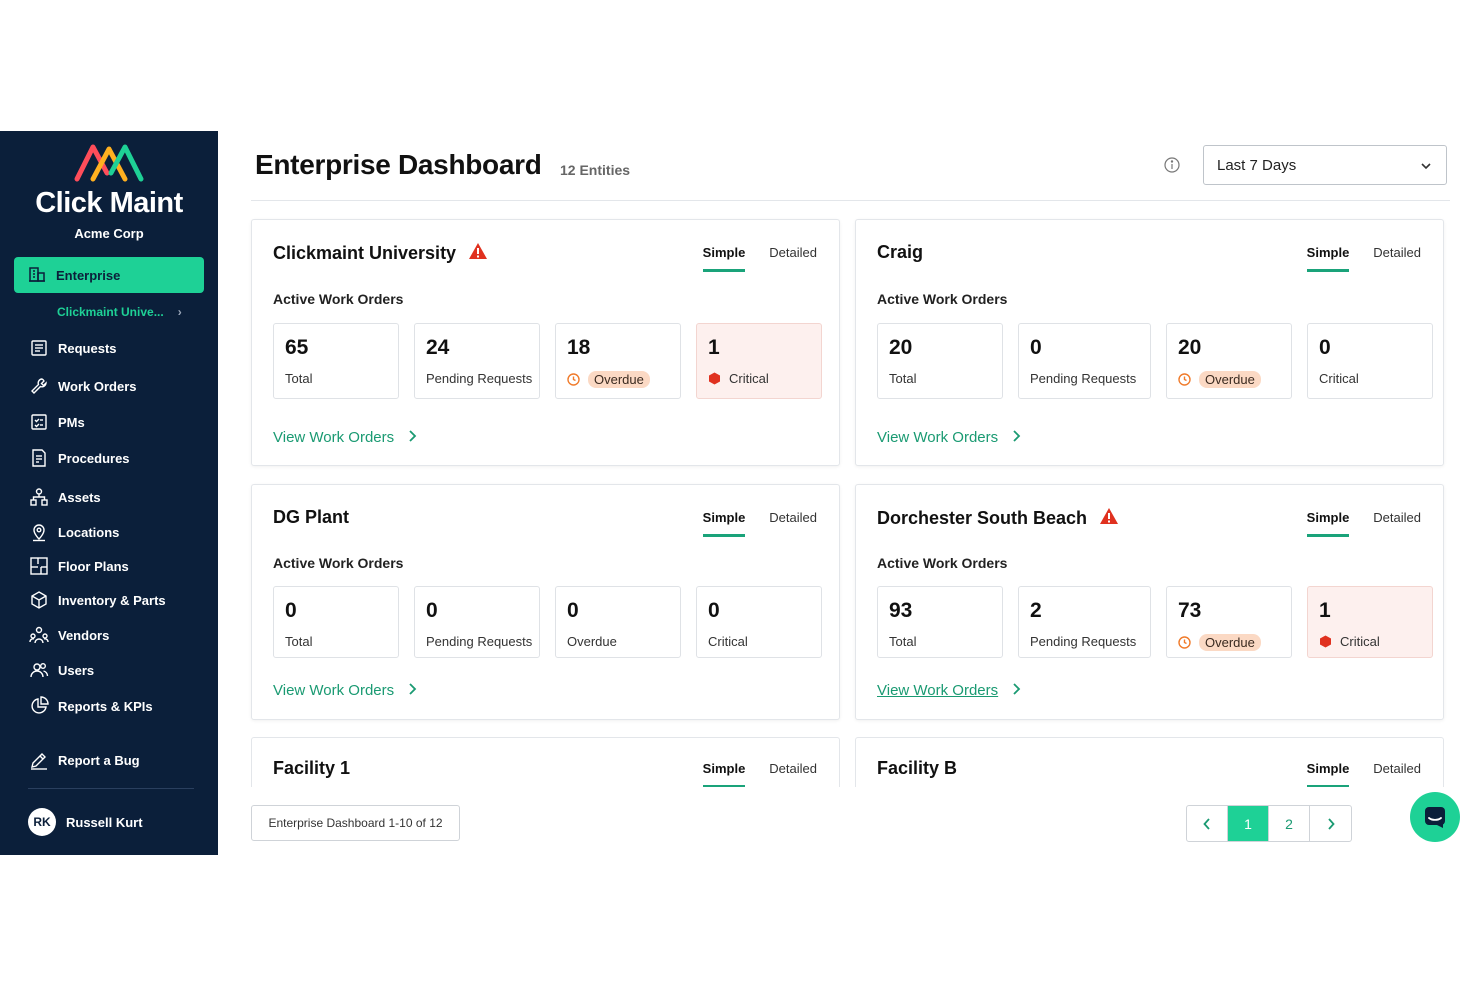 The height and width of the screenshot is (987, 1480). What do you see at coordinates (579, 347) in the screenshot?
I see `stat-value: 18` at bounding box center [579, 347].